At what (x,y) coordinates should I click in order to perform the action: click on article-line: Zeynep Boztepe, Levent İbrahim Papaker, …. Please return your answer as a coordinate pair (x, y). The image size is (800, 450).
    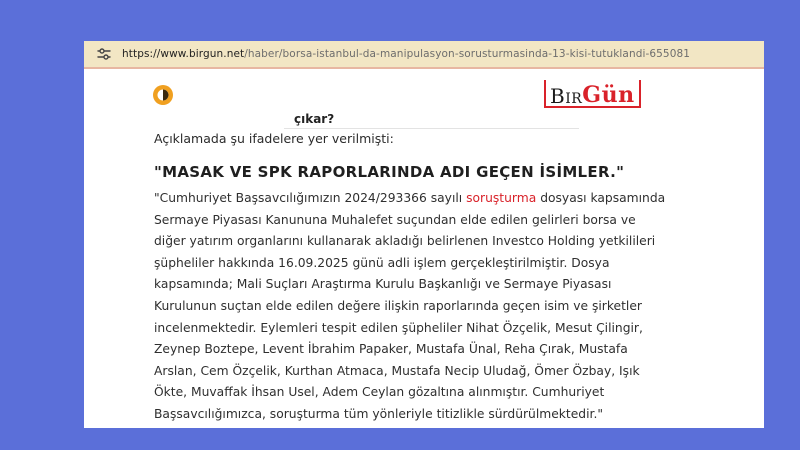
    Looking at the image, I should click on (391, 349).